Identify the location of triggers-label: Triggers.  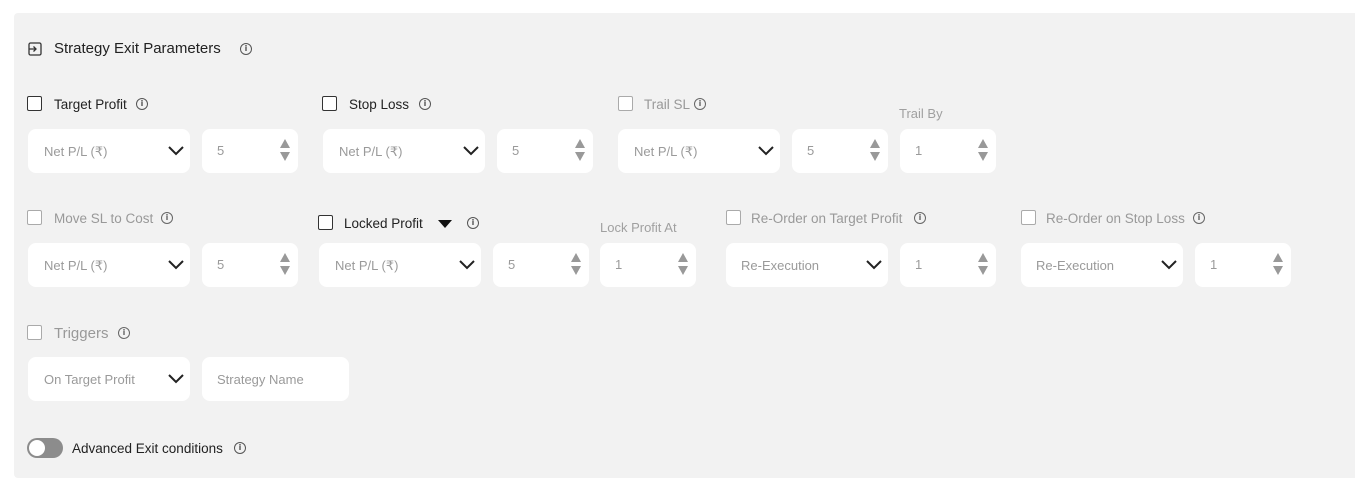
(81, 333).